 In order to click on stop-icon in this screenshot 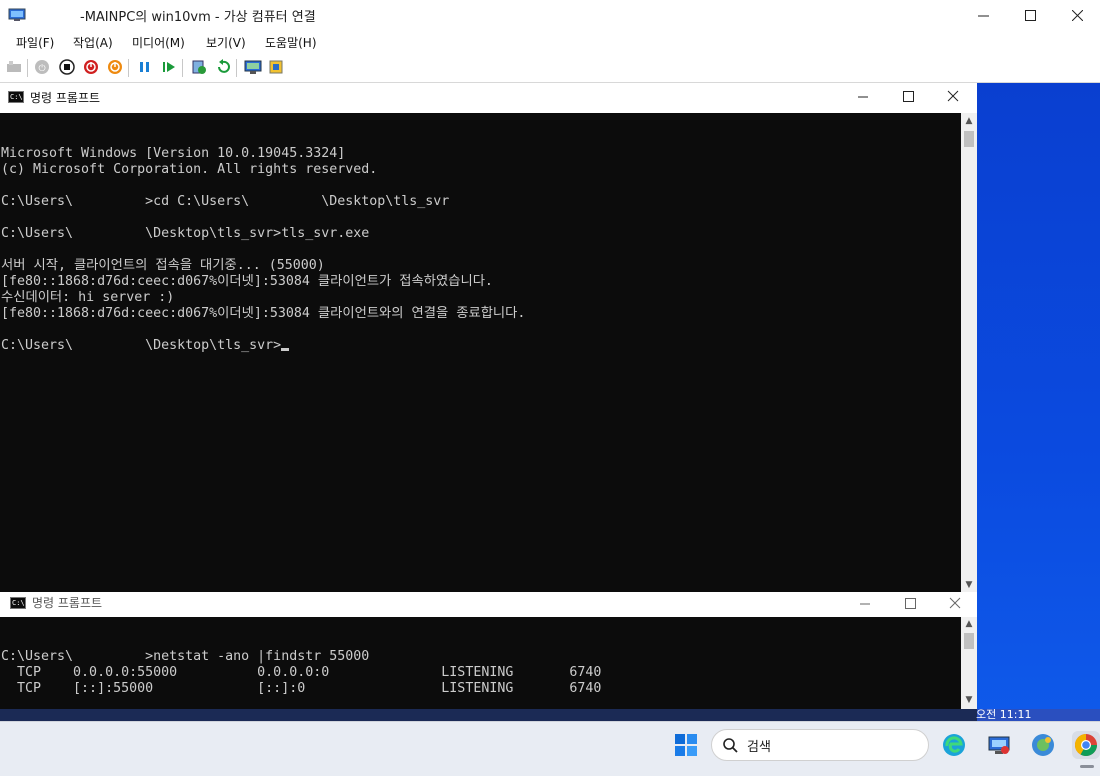, I will do `click(67, 67)`.